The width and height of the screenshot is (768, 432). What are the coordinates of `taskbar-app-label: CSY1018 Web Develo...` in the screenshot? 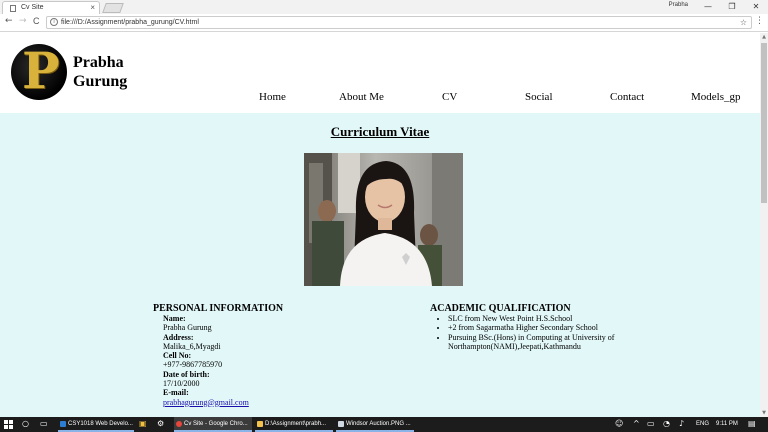 It's located at (100, 424).